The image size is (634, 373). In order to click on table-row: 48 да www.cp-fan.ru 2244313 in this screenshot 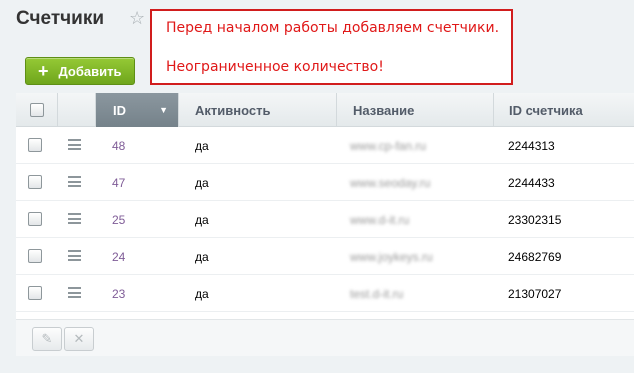, I will do `click(325, 145)`.